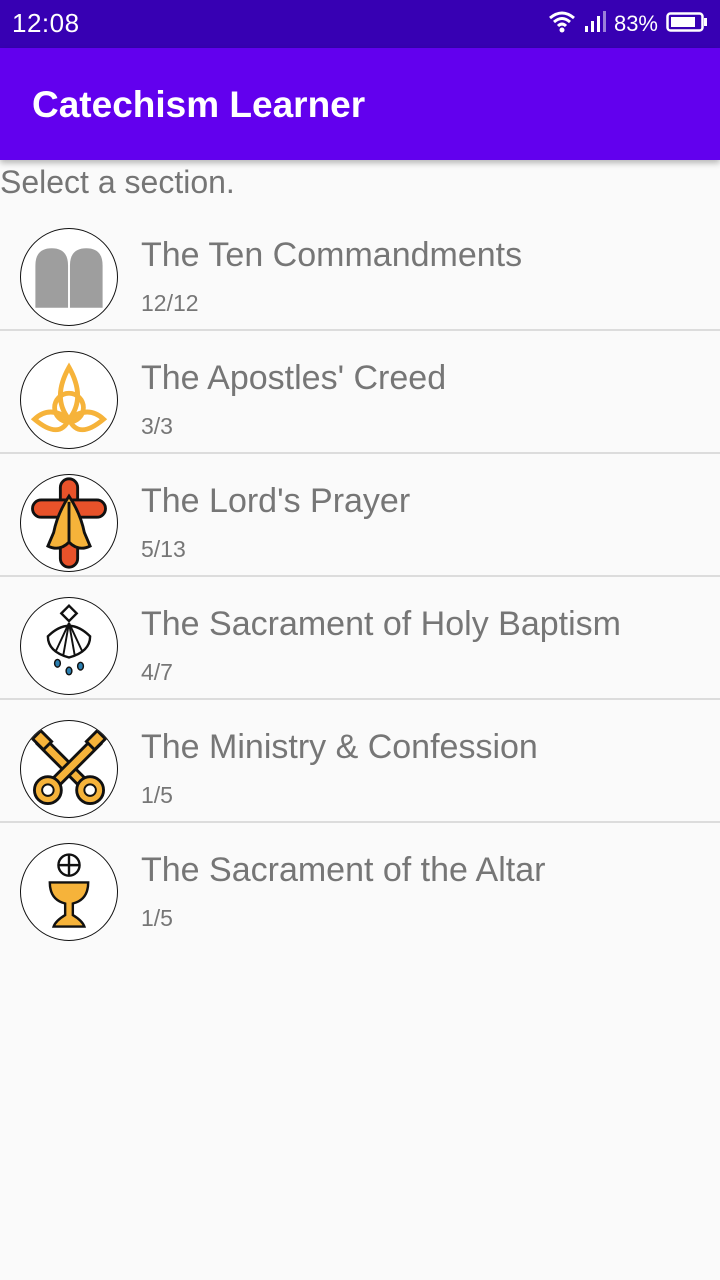  What do you see at coordinates (595, 24) in the screenshot?
I see `signal-icon` at bounding box center [595, 24].